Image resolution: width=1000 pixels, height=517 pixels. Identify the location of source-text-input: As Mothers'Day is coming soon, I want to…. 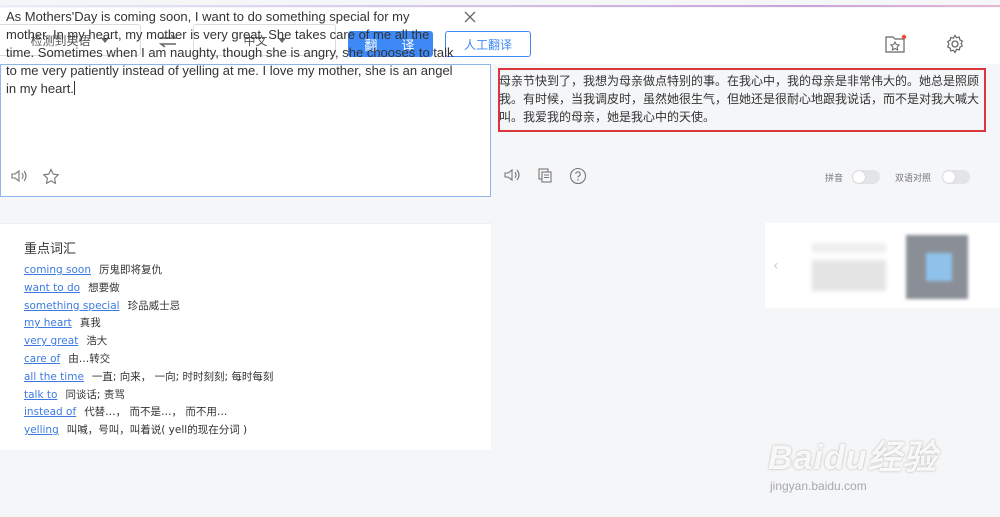
(231, 53).